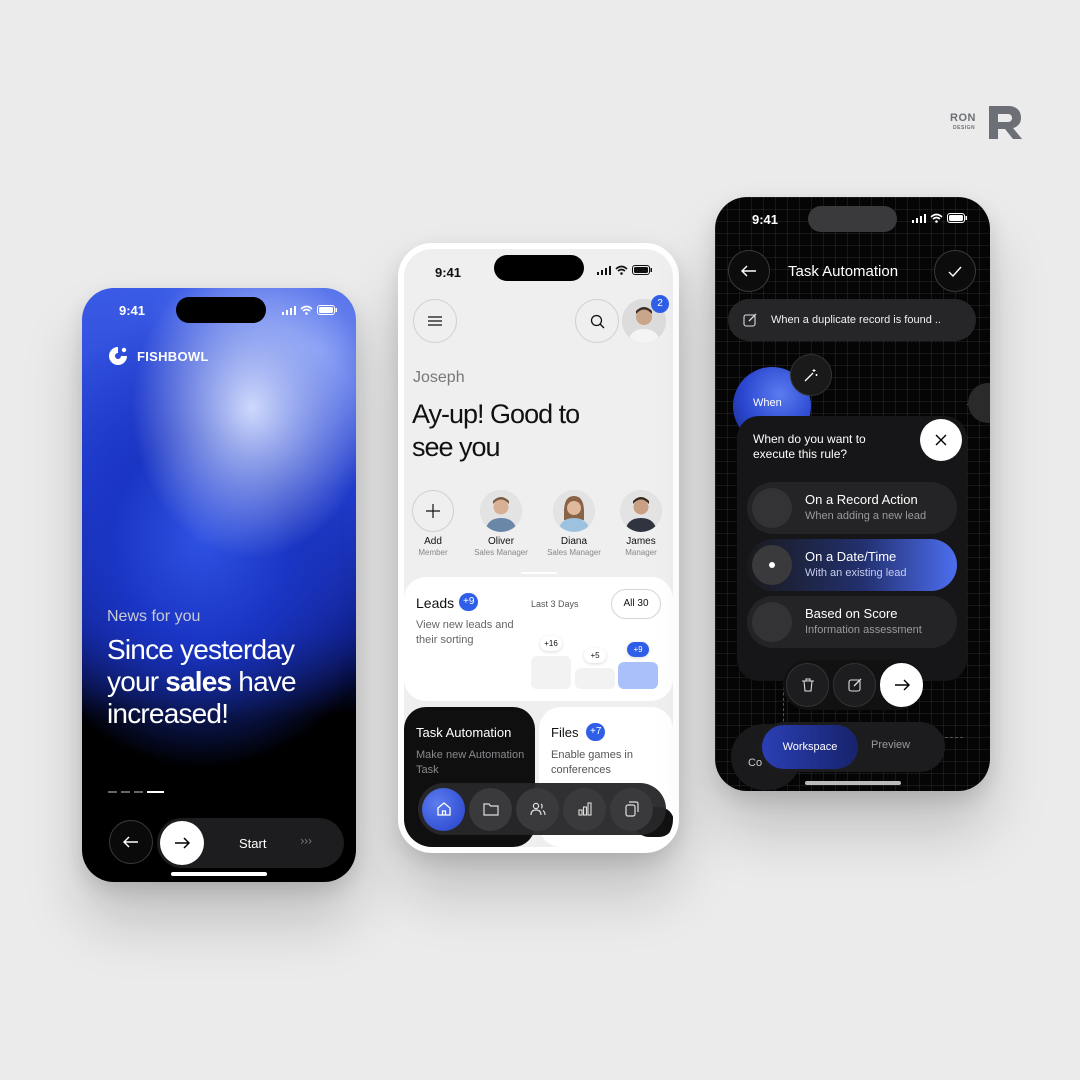 This screenshot has height=1080, width=1080. I want to click on edit-icon, so click(750, 320).